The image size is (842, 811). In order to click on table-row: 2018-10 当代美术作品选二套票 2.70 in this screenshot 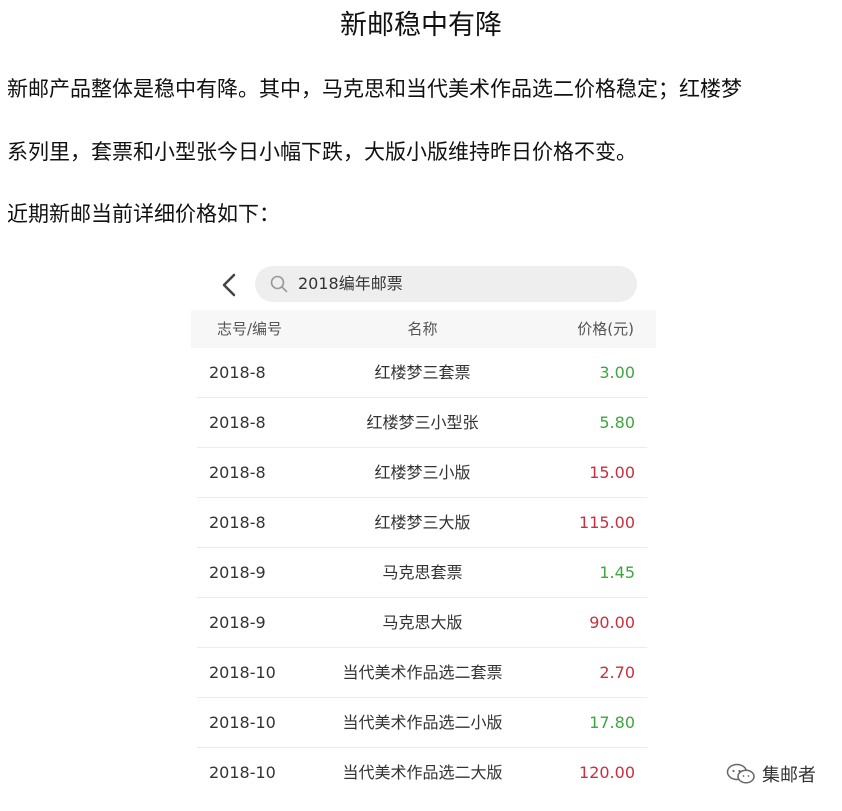, I will do `click(422, 673)`.